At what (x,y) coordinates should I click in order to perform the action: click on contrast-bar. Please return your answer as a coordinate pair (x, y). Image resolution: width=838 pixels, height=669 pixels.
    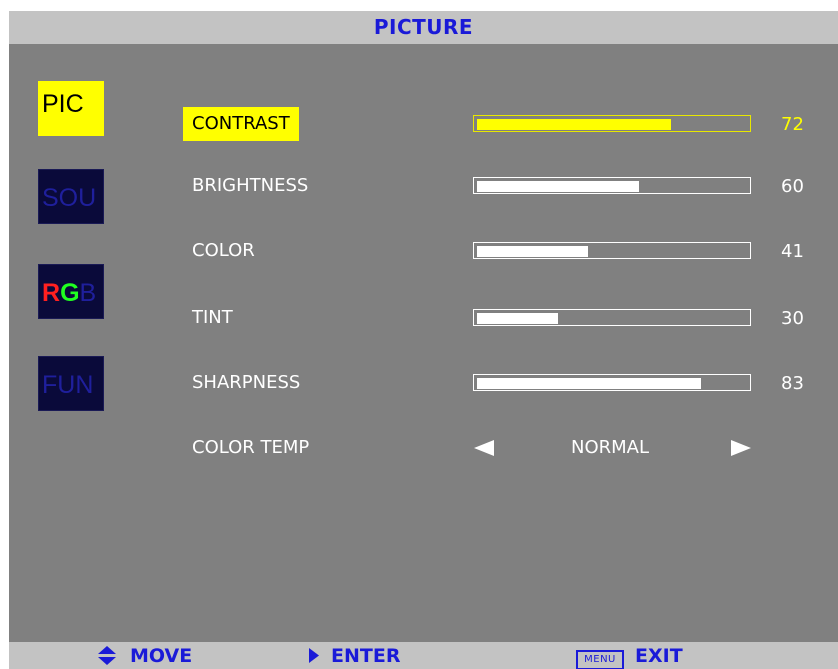
    Looking at the image, I should click on (612, 123).